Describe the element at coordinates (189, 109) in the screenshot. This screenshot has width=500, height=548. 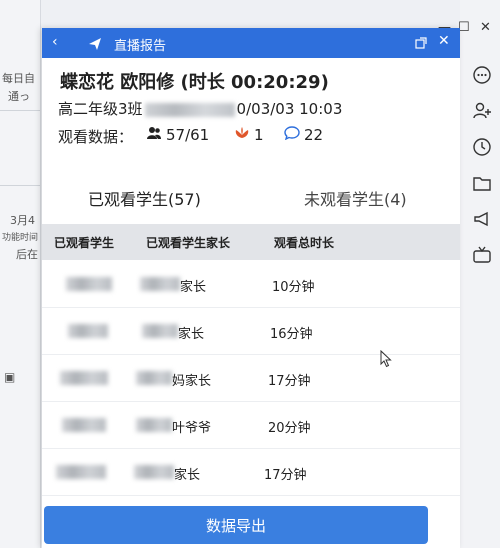
I see `redacted-text` at that location.